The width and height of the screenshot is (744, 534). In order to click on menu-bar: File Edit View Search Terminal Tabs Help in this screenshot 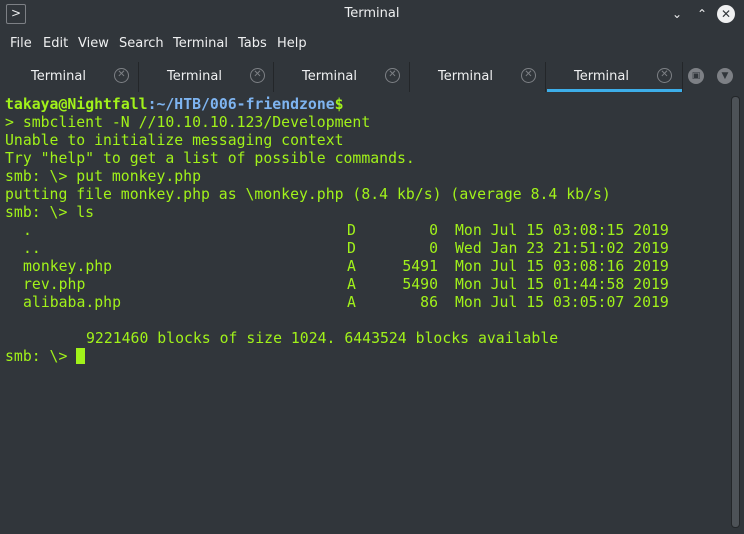, I will do `click(372, 44)`.